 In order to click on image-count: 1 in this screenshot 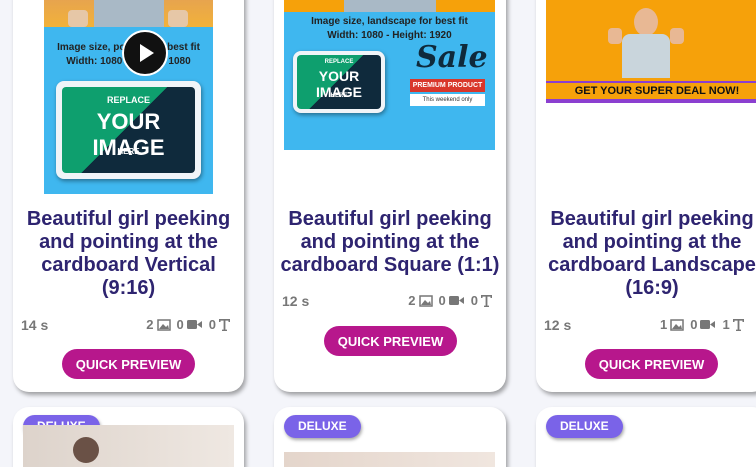, I will do `click(664, 324)`.